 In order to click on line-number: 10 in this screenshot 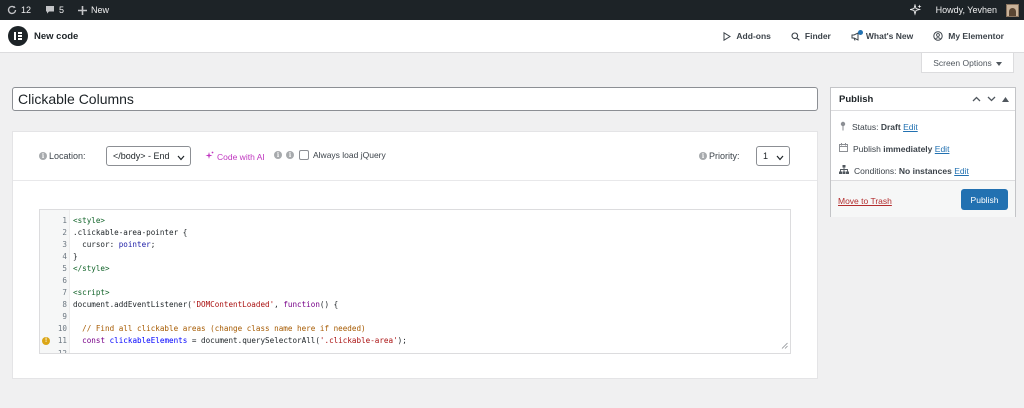, I will do `click(62, 329)`.